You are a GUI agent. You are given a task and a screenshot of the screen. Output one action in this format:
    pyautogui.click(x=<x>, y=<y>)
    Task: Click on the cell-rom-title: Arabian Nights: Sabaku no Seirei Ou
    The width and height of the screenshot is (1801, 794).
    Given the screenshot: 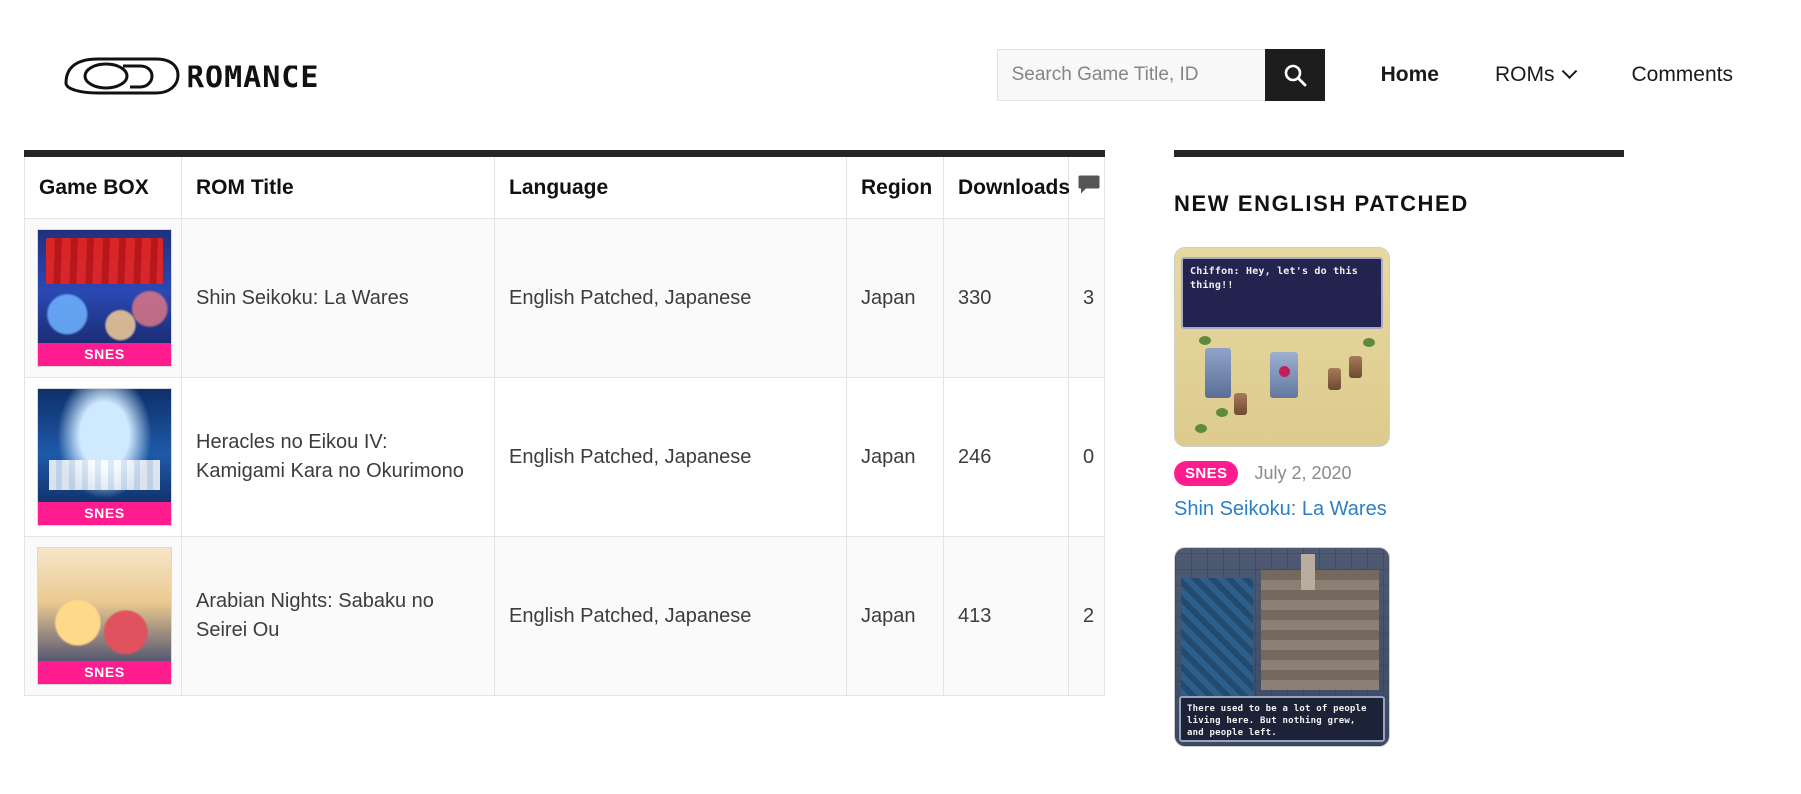 What is the action you would take?
    pyautogui.click(x=338, y=616)
    